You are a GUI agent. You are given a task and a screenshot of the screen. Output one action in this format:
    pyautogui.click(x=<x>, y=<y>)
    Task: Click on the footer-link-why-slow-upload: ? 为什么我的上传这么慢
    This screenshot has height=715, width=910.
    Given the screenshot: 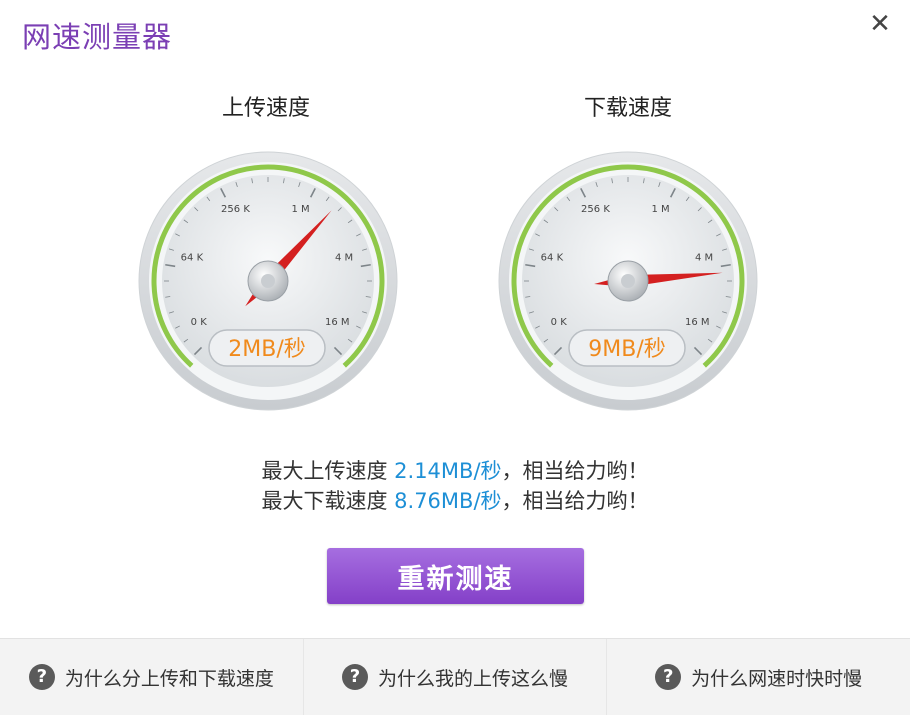 What is the action you would take?
    pyautogui.click(x=454, y=677)
    